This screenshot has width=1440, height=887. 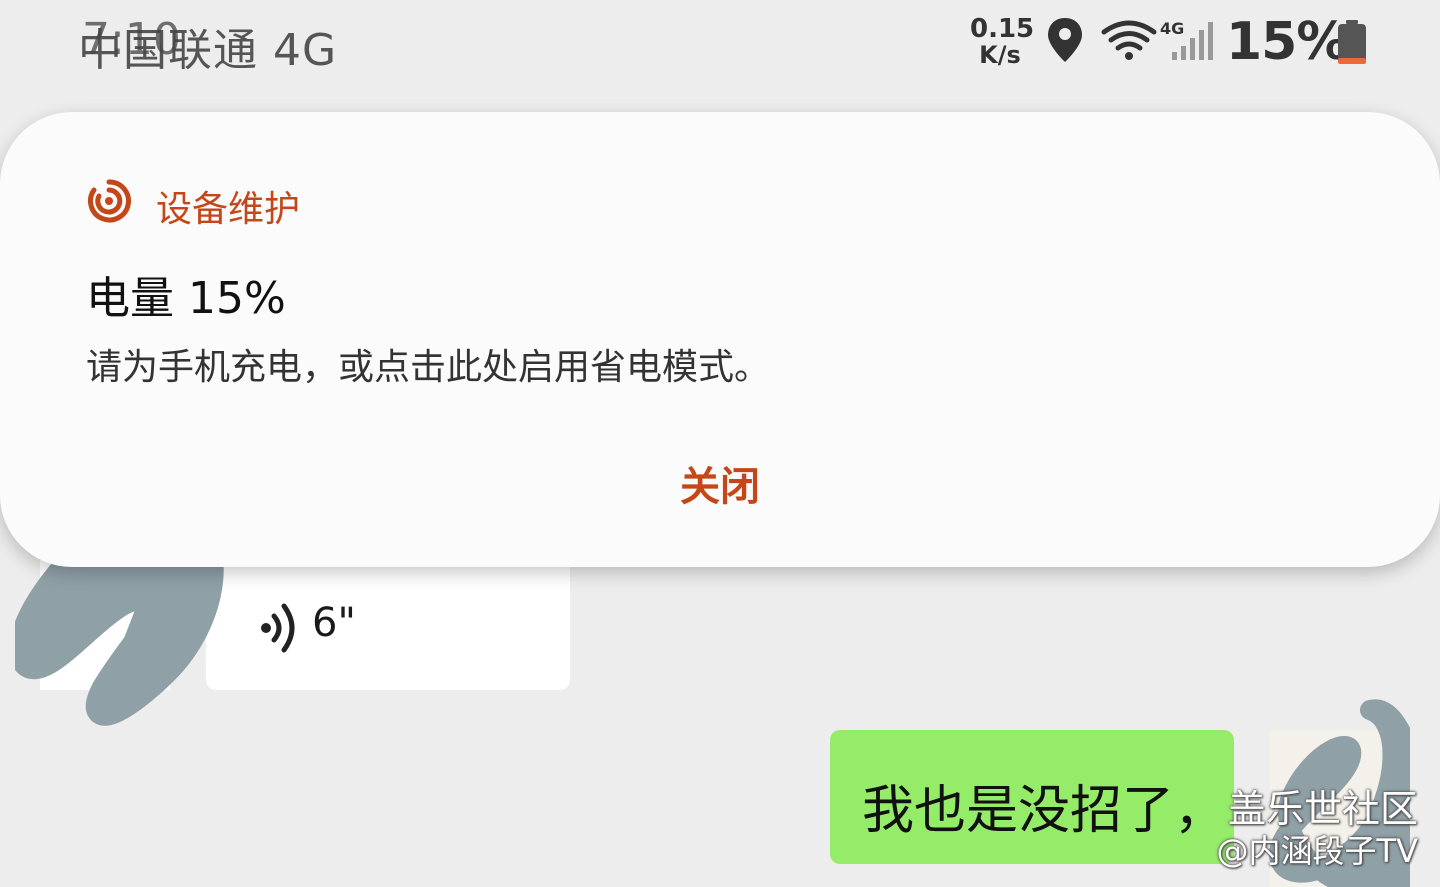 I want to click on wifi-icon, so click(x=1129, y=43).